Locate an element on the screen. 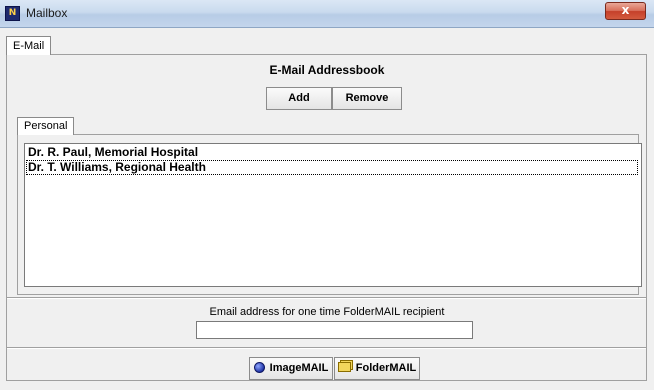  title-bar: N Mailbox x is located at coordinates (327, 14).